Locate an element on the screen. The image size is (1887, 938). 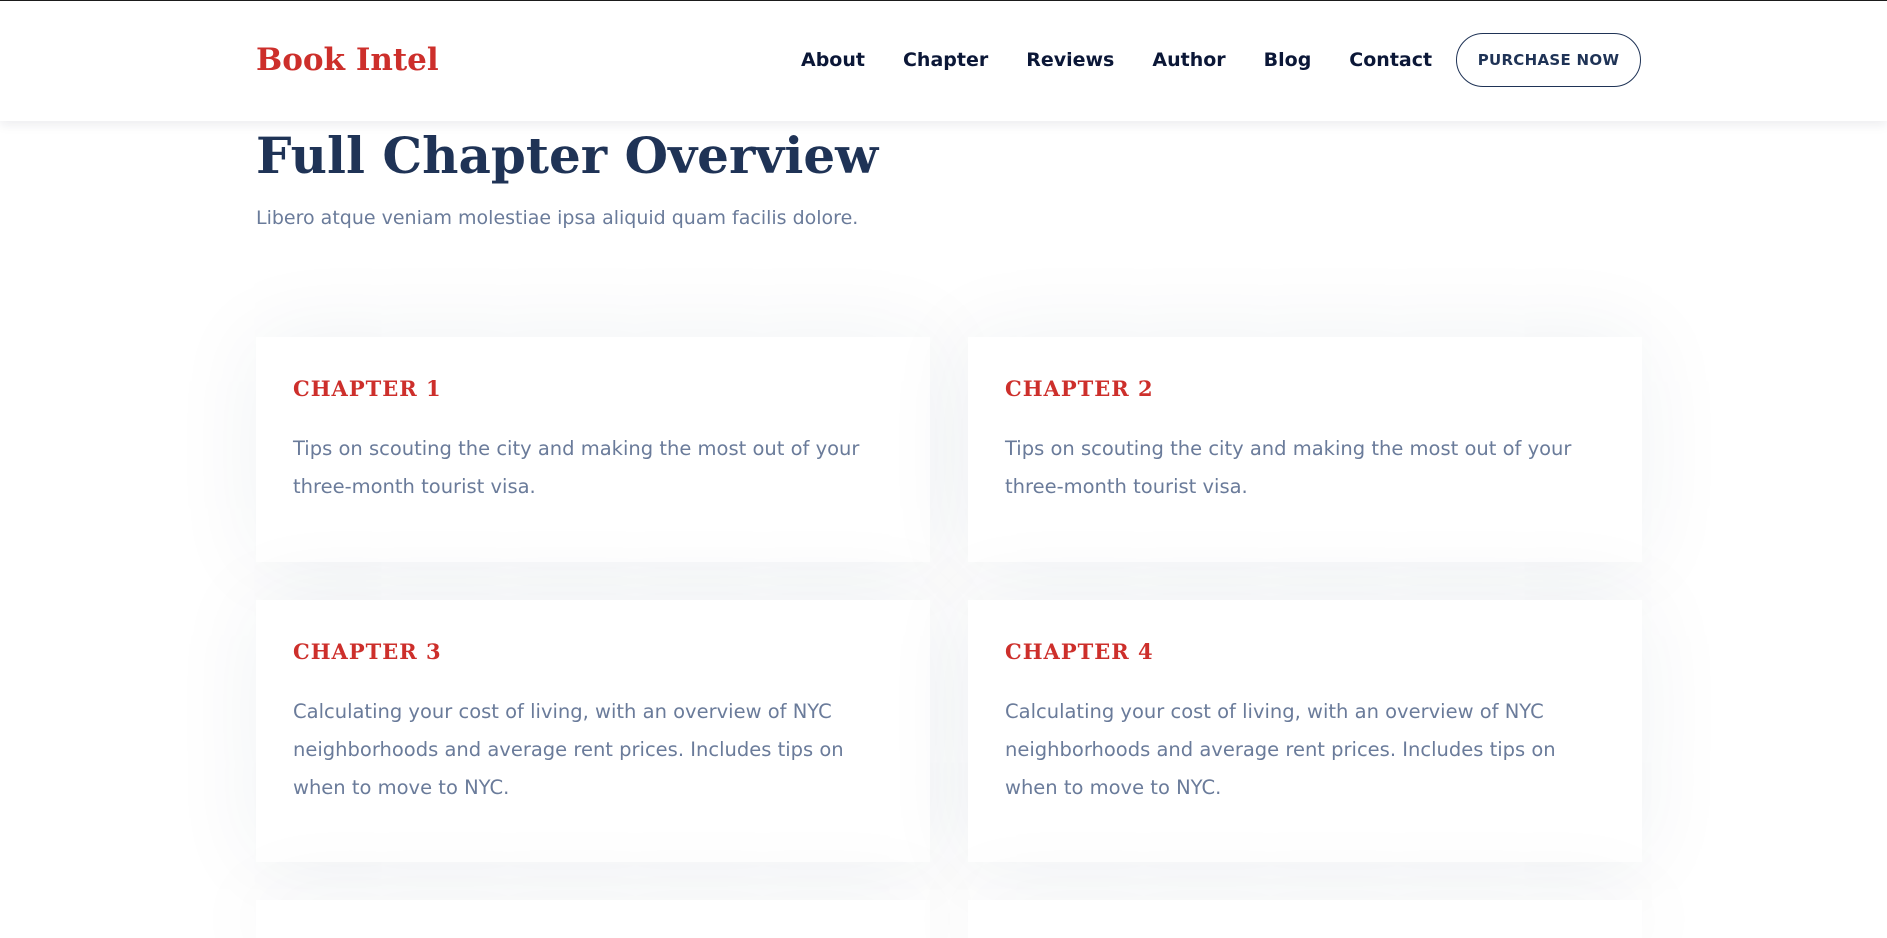
nav-link-blog: Blog is located at coordinates (1288, 60).